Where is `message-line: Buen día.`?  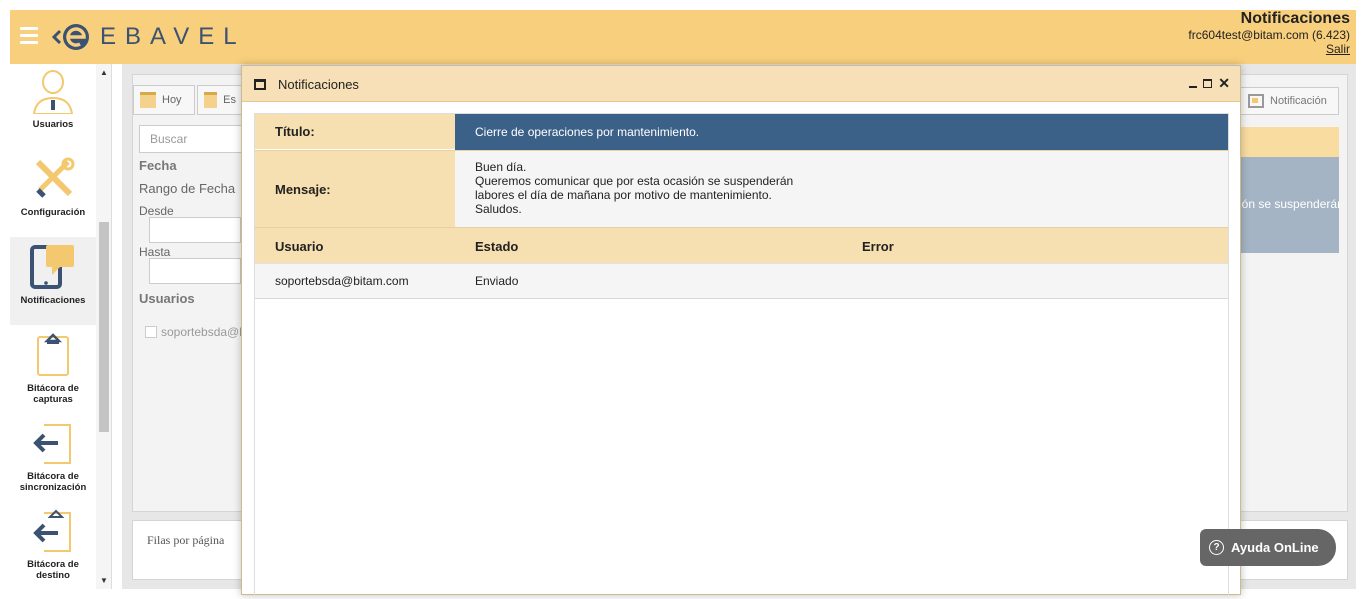
message-line: Buen día. is located at coordinates (501, 167).